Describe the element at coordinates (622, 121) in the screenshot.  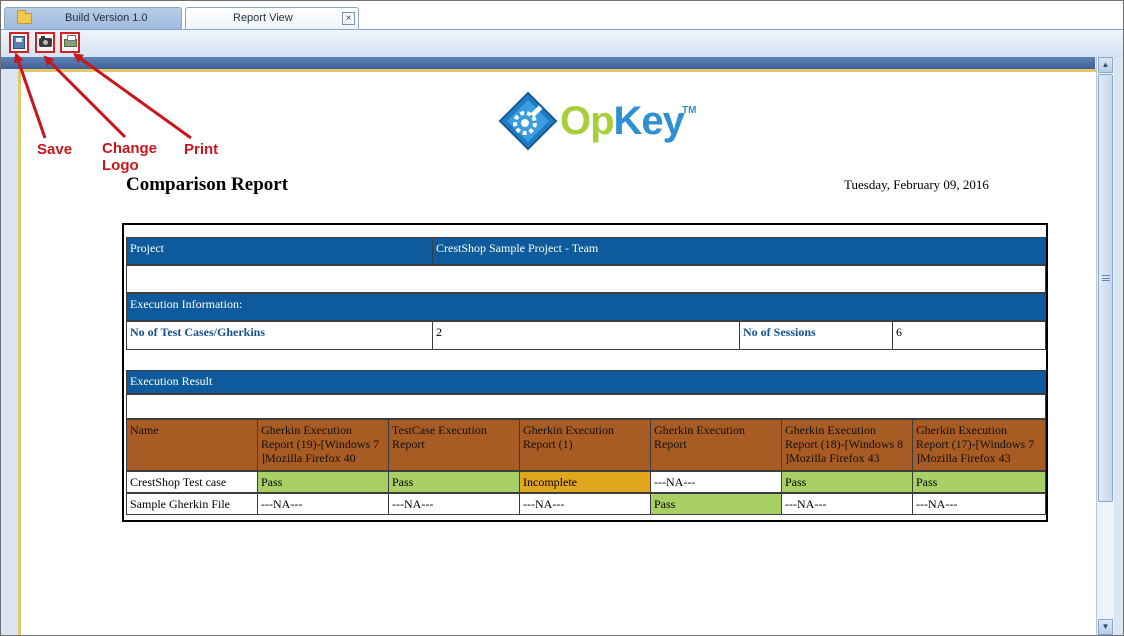
I see `logo-wordmark: OpKey` at that location.